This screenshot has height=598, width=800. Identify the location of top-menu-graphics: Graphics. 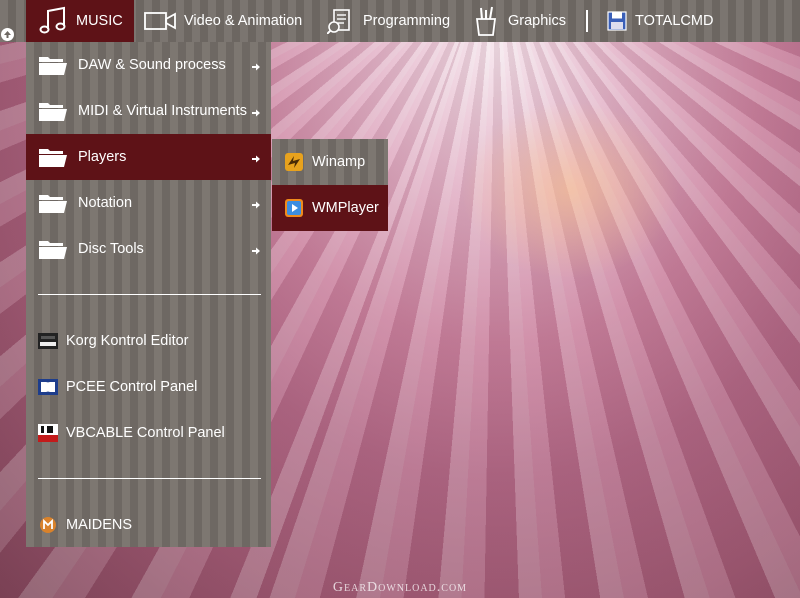
(520, 21).